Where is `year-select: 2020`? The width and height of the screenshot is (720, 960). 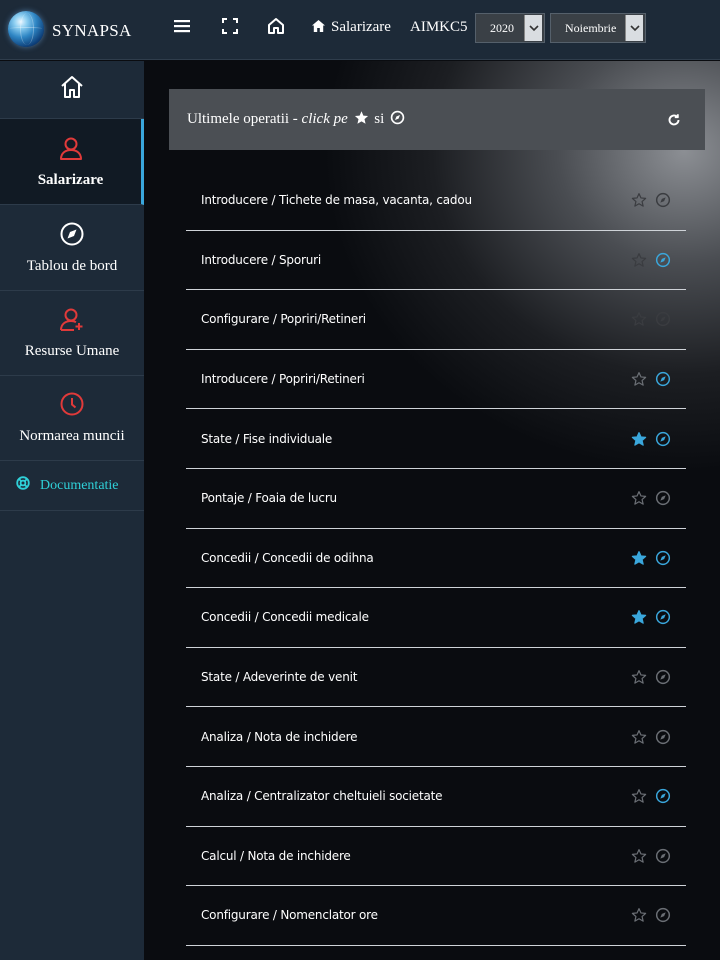 year-select: 2020 is located at coordinates (510, 28).